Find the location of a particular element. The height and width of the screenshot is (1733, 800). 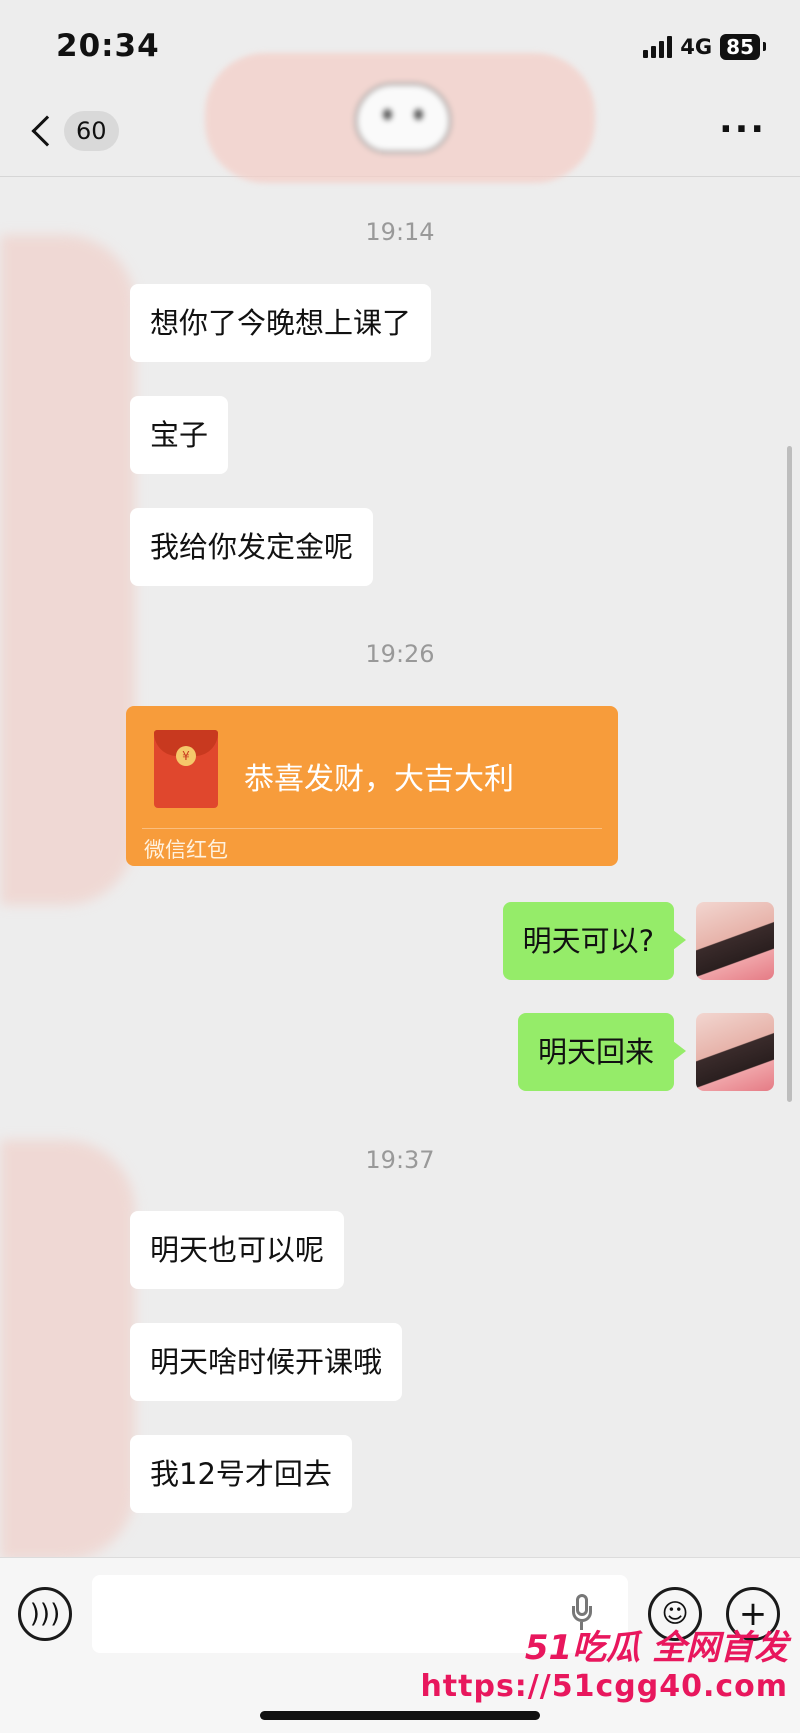

bunny-sticker-icon is located at coordinates (403, 118).